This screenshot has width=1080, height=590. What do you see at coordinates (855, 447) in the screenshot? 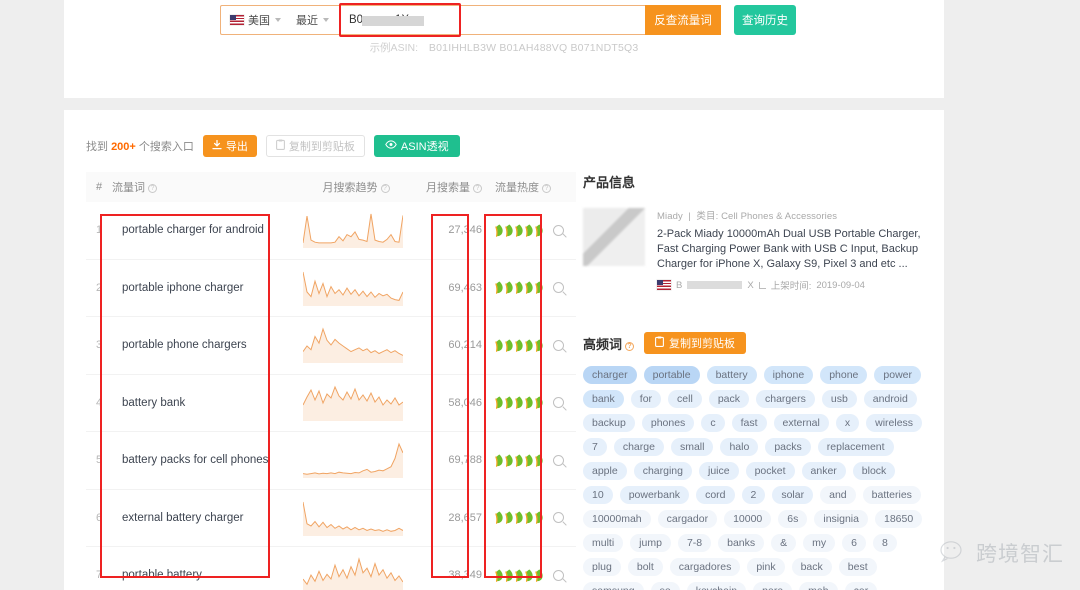
I see `high-freq-tag: replacement` at bounding box center [855, 447].